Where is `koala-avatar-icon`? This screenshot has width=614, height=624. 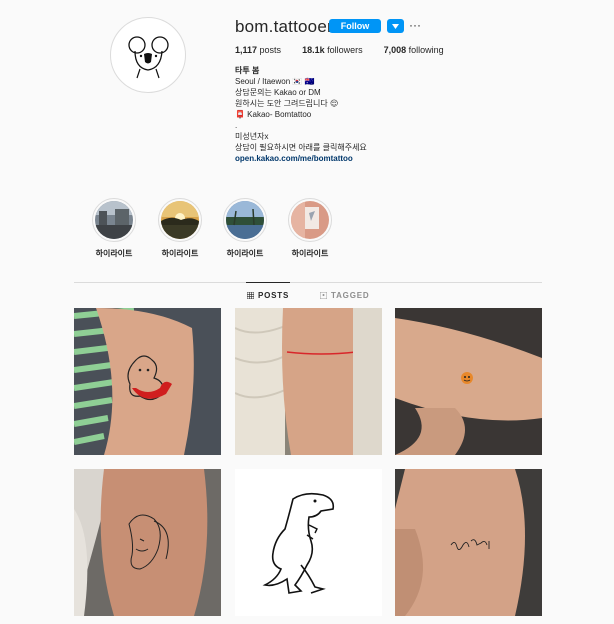 koala-avatar-icon is located at coordinates (148, 57).